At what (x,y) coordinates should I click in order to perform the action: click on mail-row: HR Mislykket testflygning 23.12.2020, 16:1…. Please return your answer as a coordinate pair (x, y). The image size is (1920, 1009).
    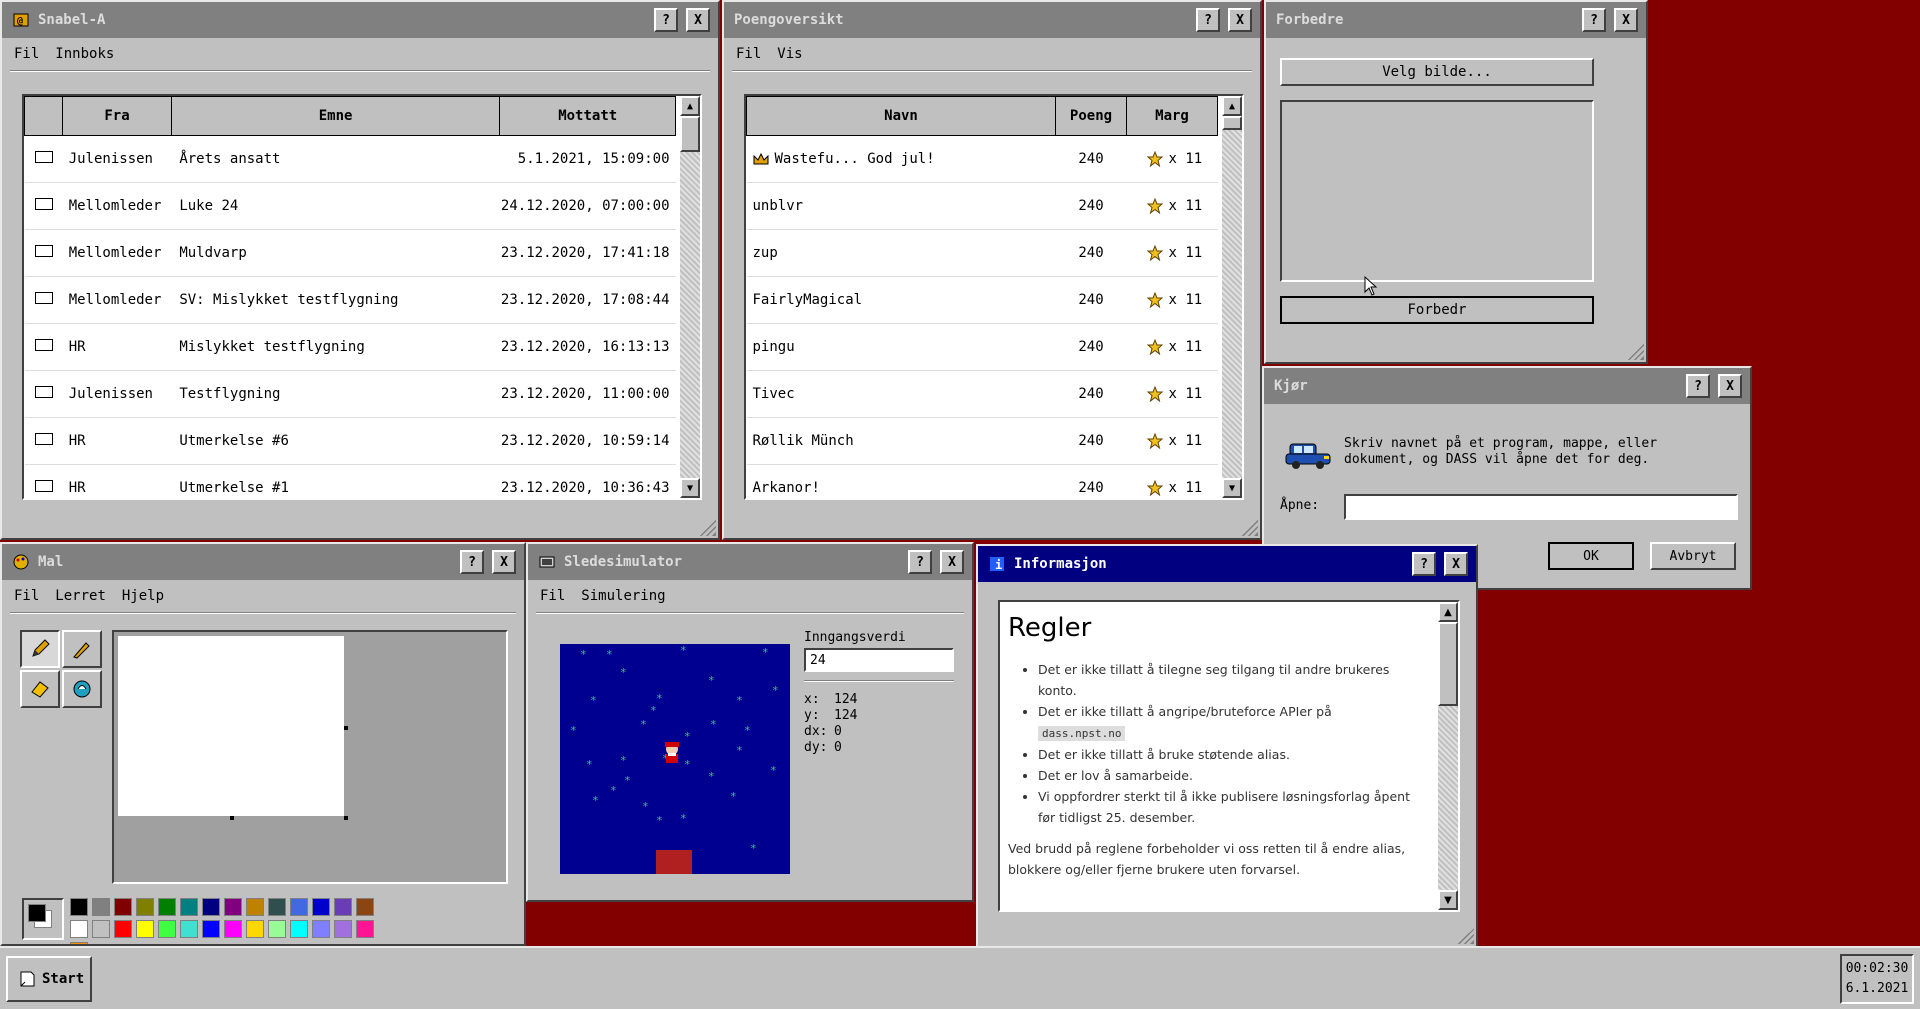
    Looking at the image, I should click on (350, 347).